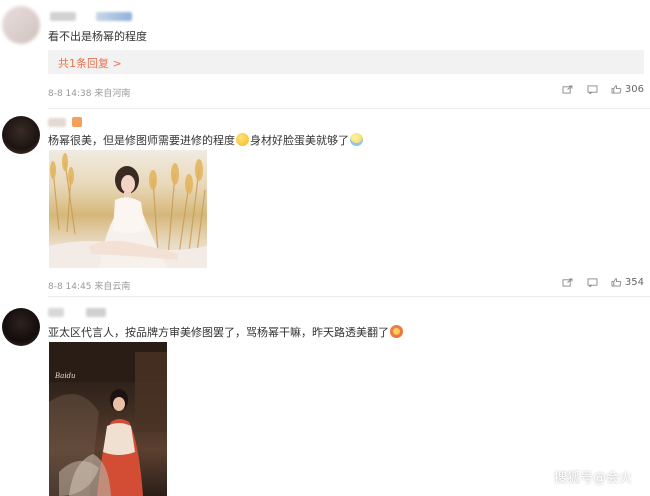 This screenshot has width=650, height=496. What do you see at coordinates (97, 36) in the screenshot?
I see `comment-text: 看不出是杨幂的程度` at bounding box center [97, 36].